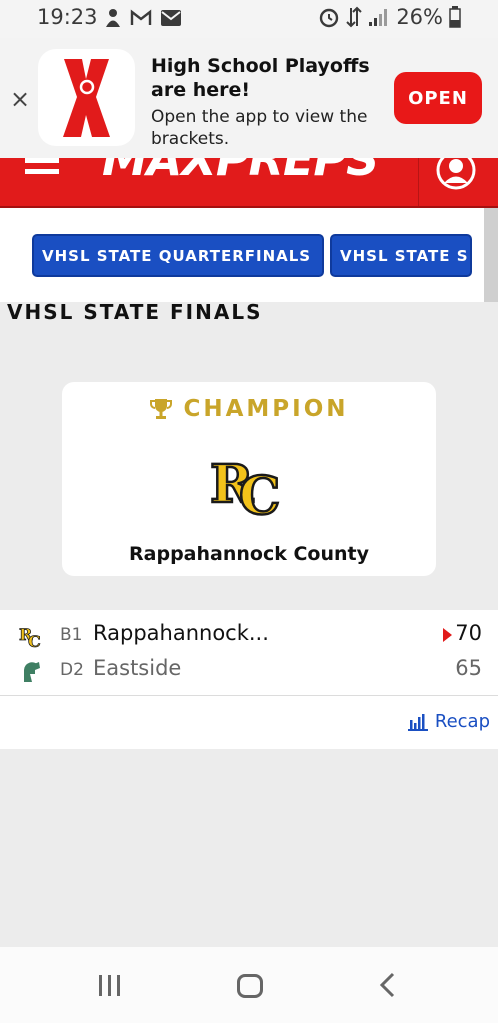  What do you see at coordinates (249, 695) in the screenshot?
I see `divider` at bounding box center [249, 695].